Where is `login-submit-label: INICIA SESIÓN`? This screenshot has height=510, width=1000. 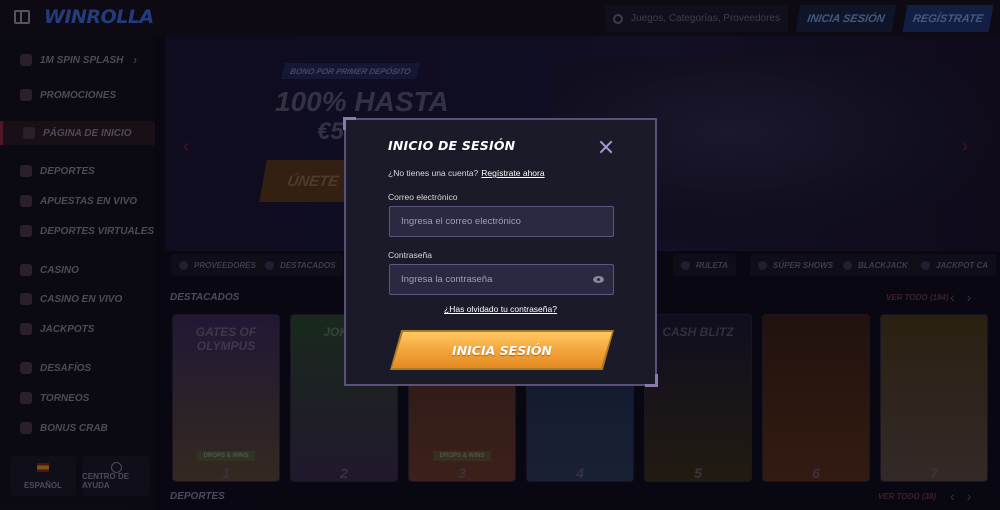 login-submit-label: INICIA SESIÓN is located at coordinates (502, 350).